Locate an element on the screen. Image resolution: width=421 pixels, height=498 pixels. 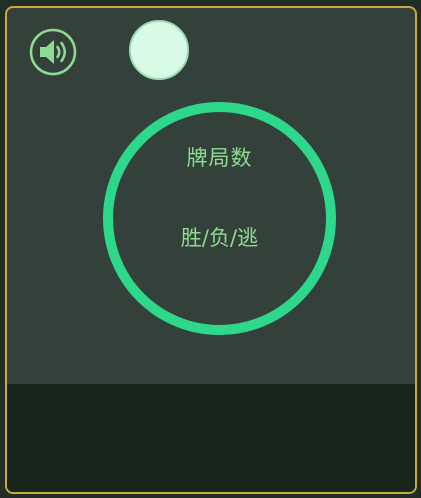
sound-toggle-button is located at coordinates (53, 52).